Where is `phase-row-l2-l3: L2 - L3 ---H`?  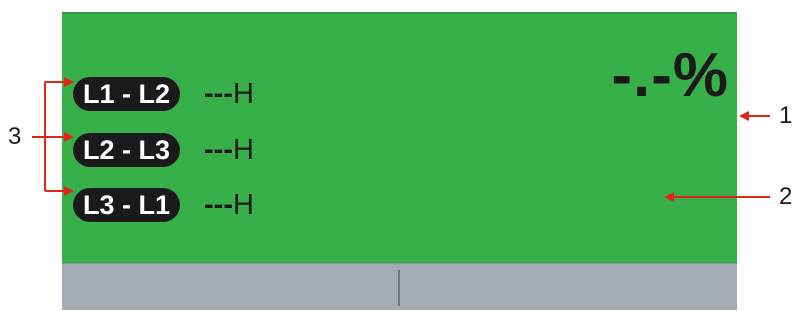
phase-row-l2-l3: L2 - L3 ---H is located at coordinates (163, 150).